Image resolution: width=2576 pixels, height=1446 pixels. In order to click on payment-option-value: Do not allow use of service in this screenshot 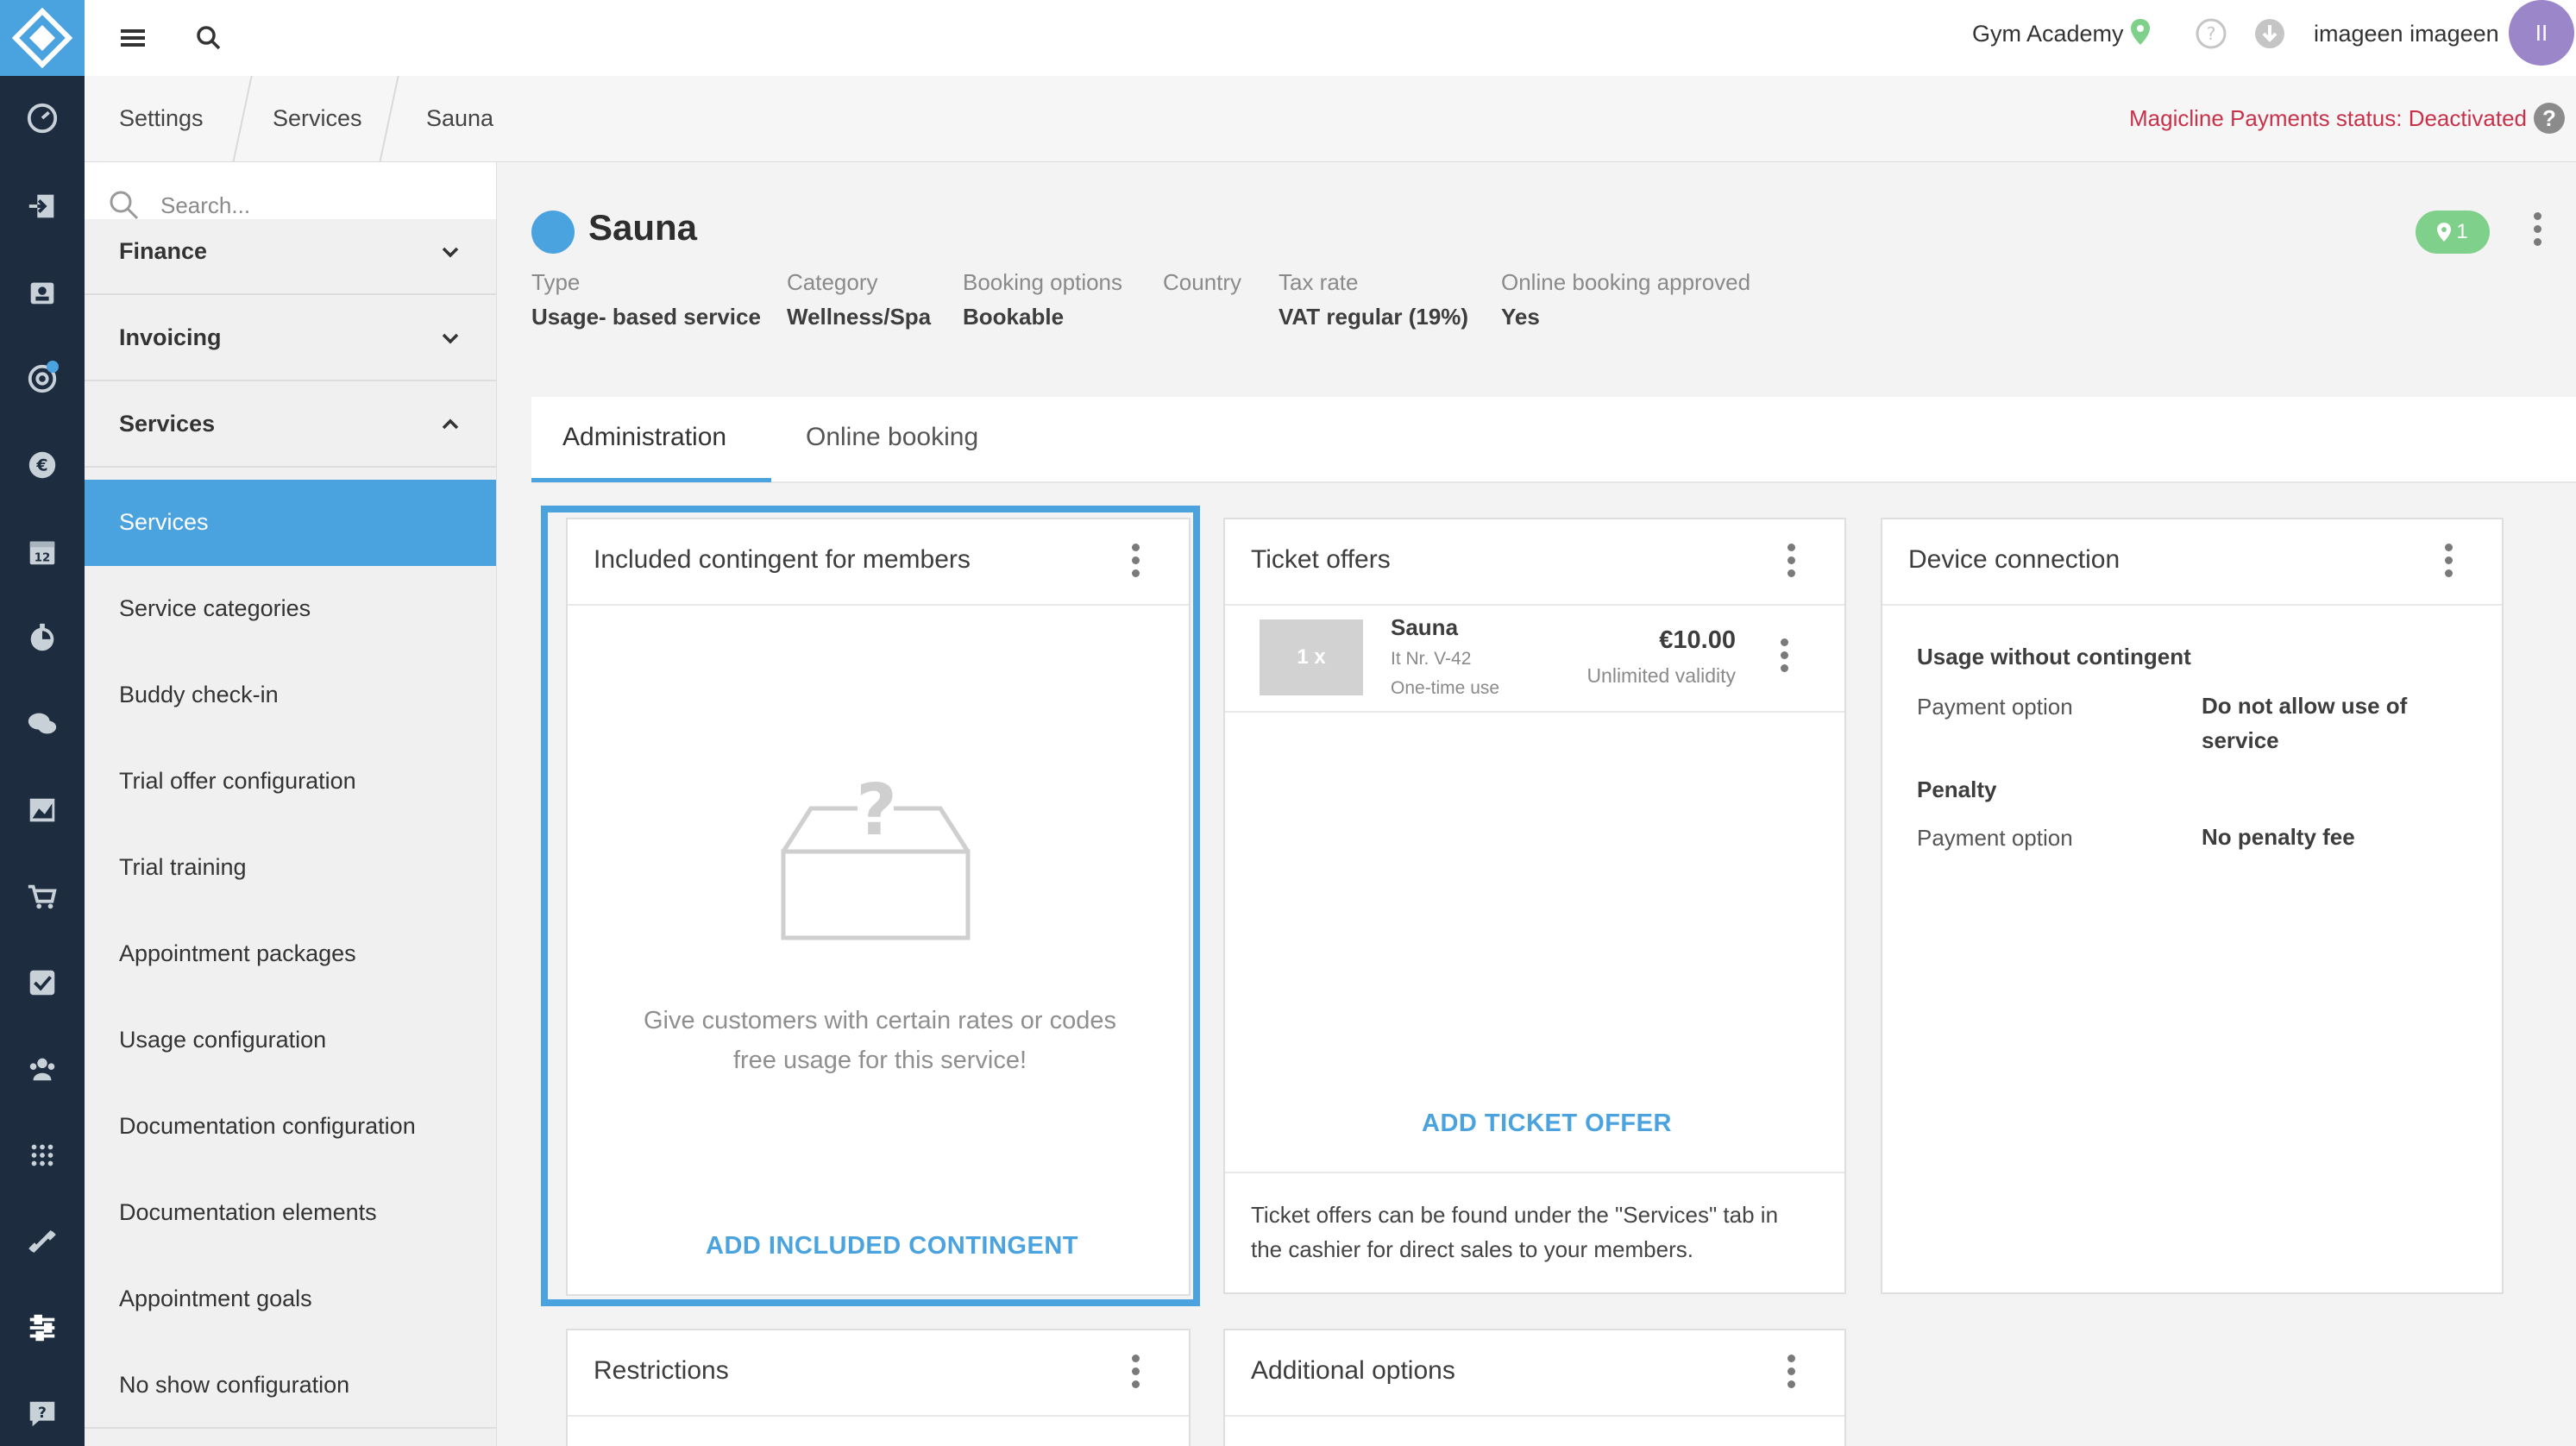, I will do `click(2305, 723)`.